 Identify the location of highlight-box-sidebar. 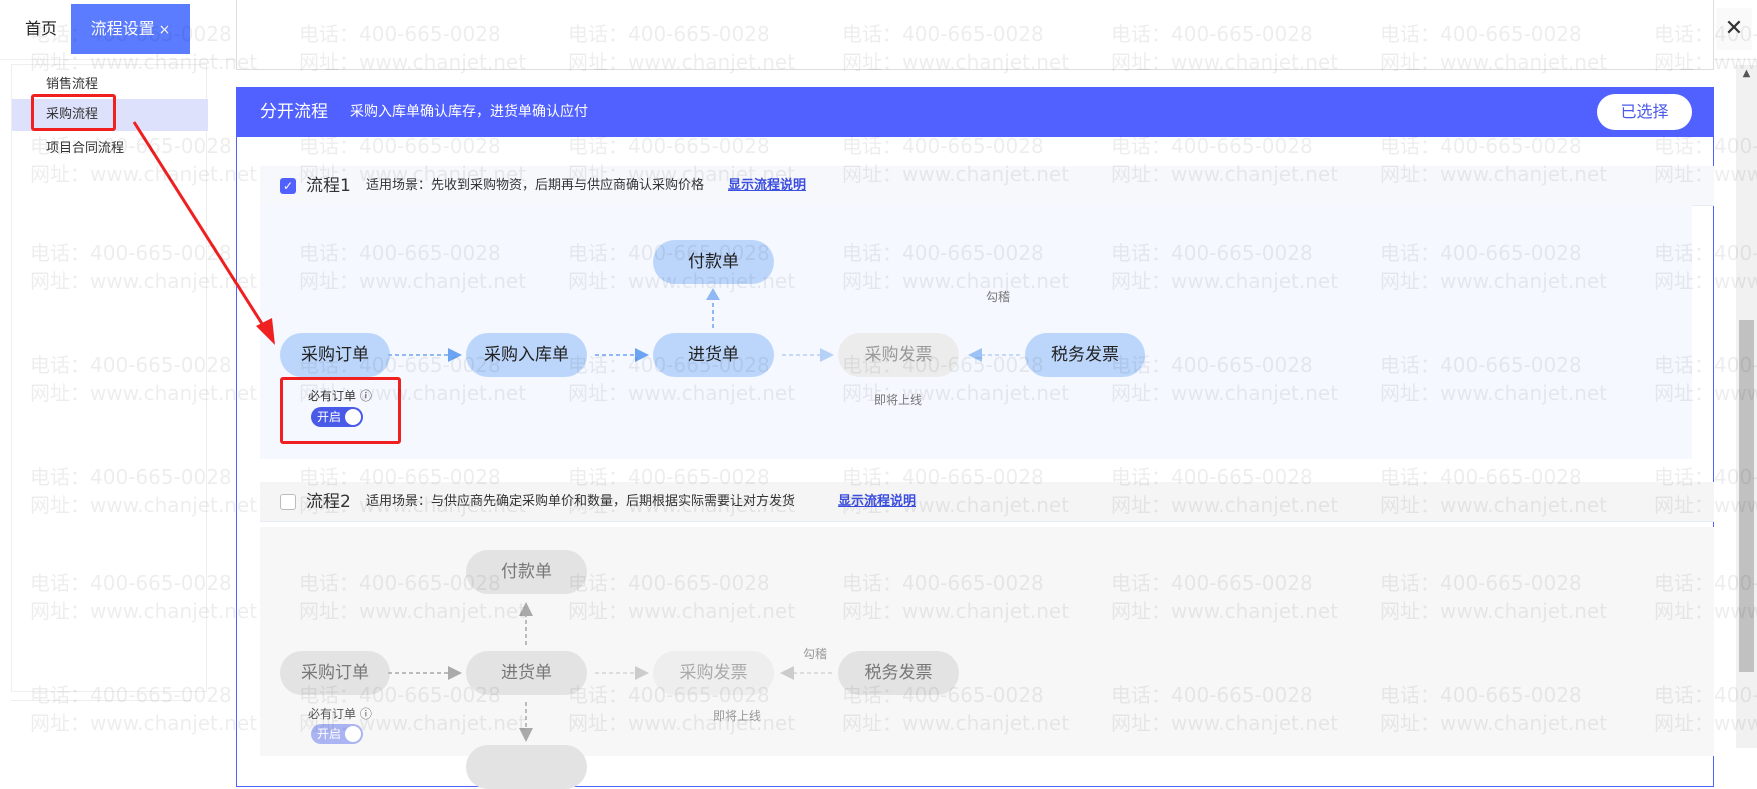
(73, 112).